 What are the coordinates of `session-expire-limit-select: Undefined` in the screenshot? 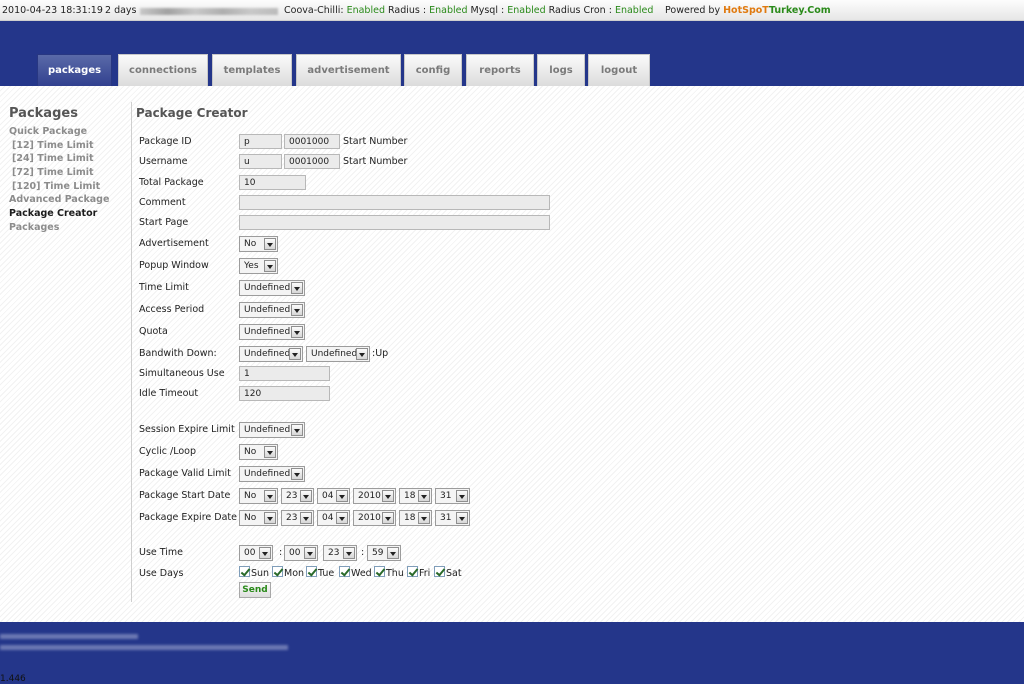 It's located at (272, 430).